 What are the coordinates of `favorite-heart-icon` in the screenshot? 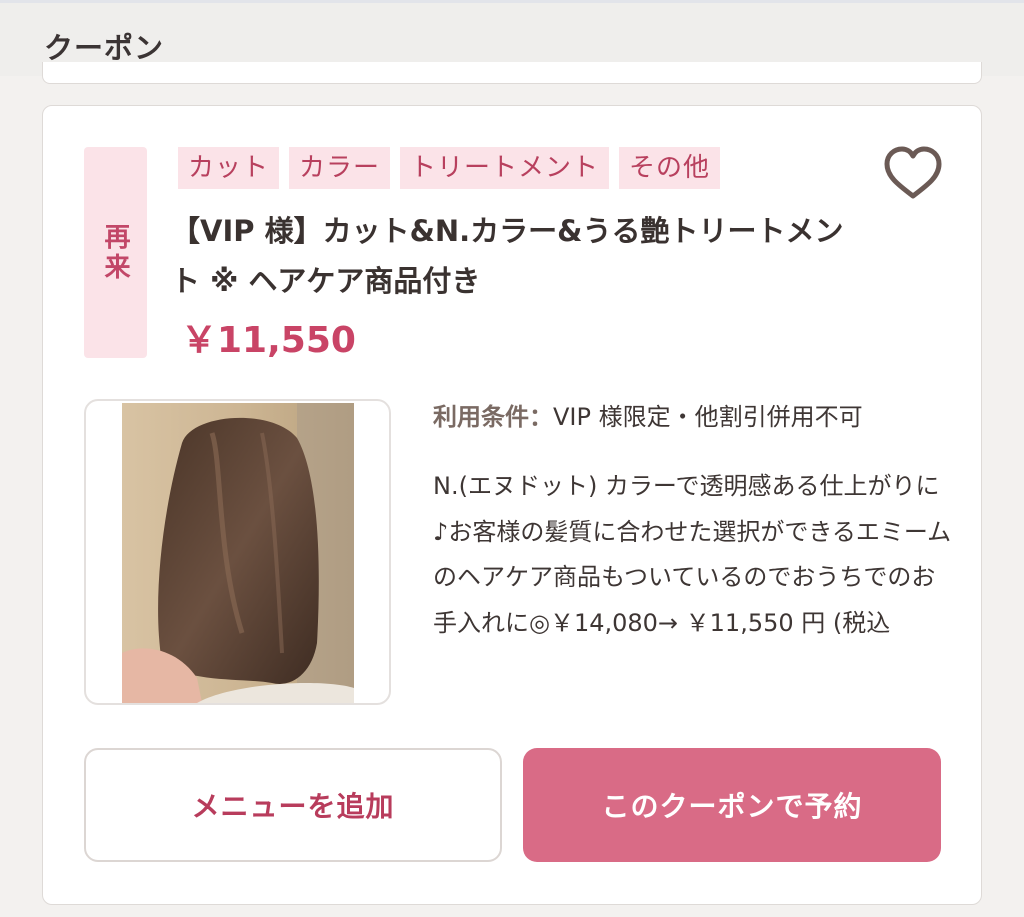 It's located at (913, 174).